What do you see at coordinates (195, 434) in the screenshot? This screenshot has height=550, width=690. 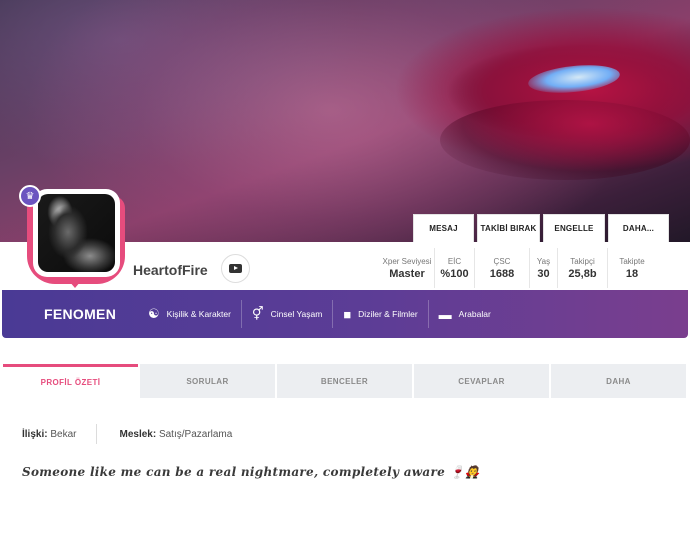 I see `job-value: Satış/Pazarlama` at bounding box center [195, 434].